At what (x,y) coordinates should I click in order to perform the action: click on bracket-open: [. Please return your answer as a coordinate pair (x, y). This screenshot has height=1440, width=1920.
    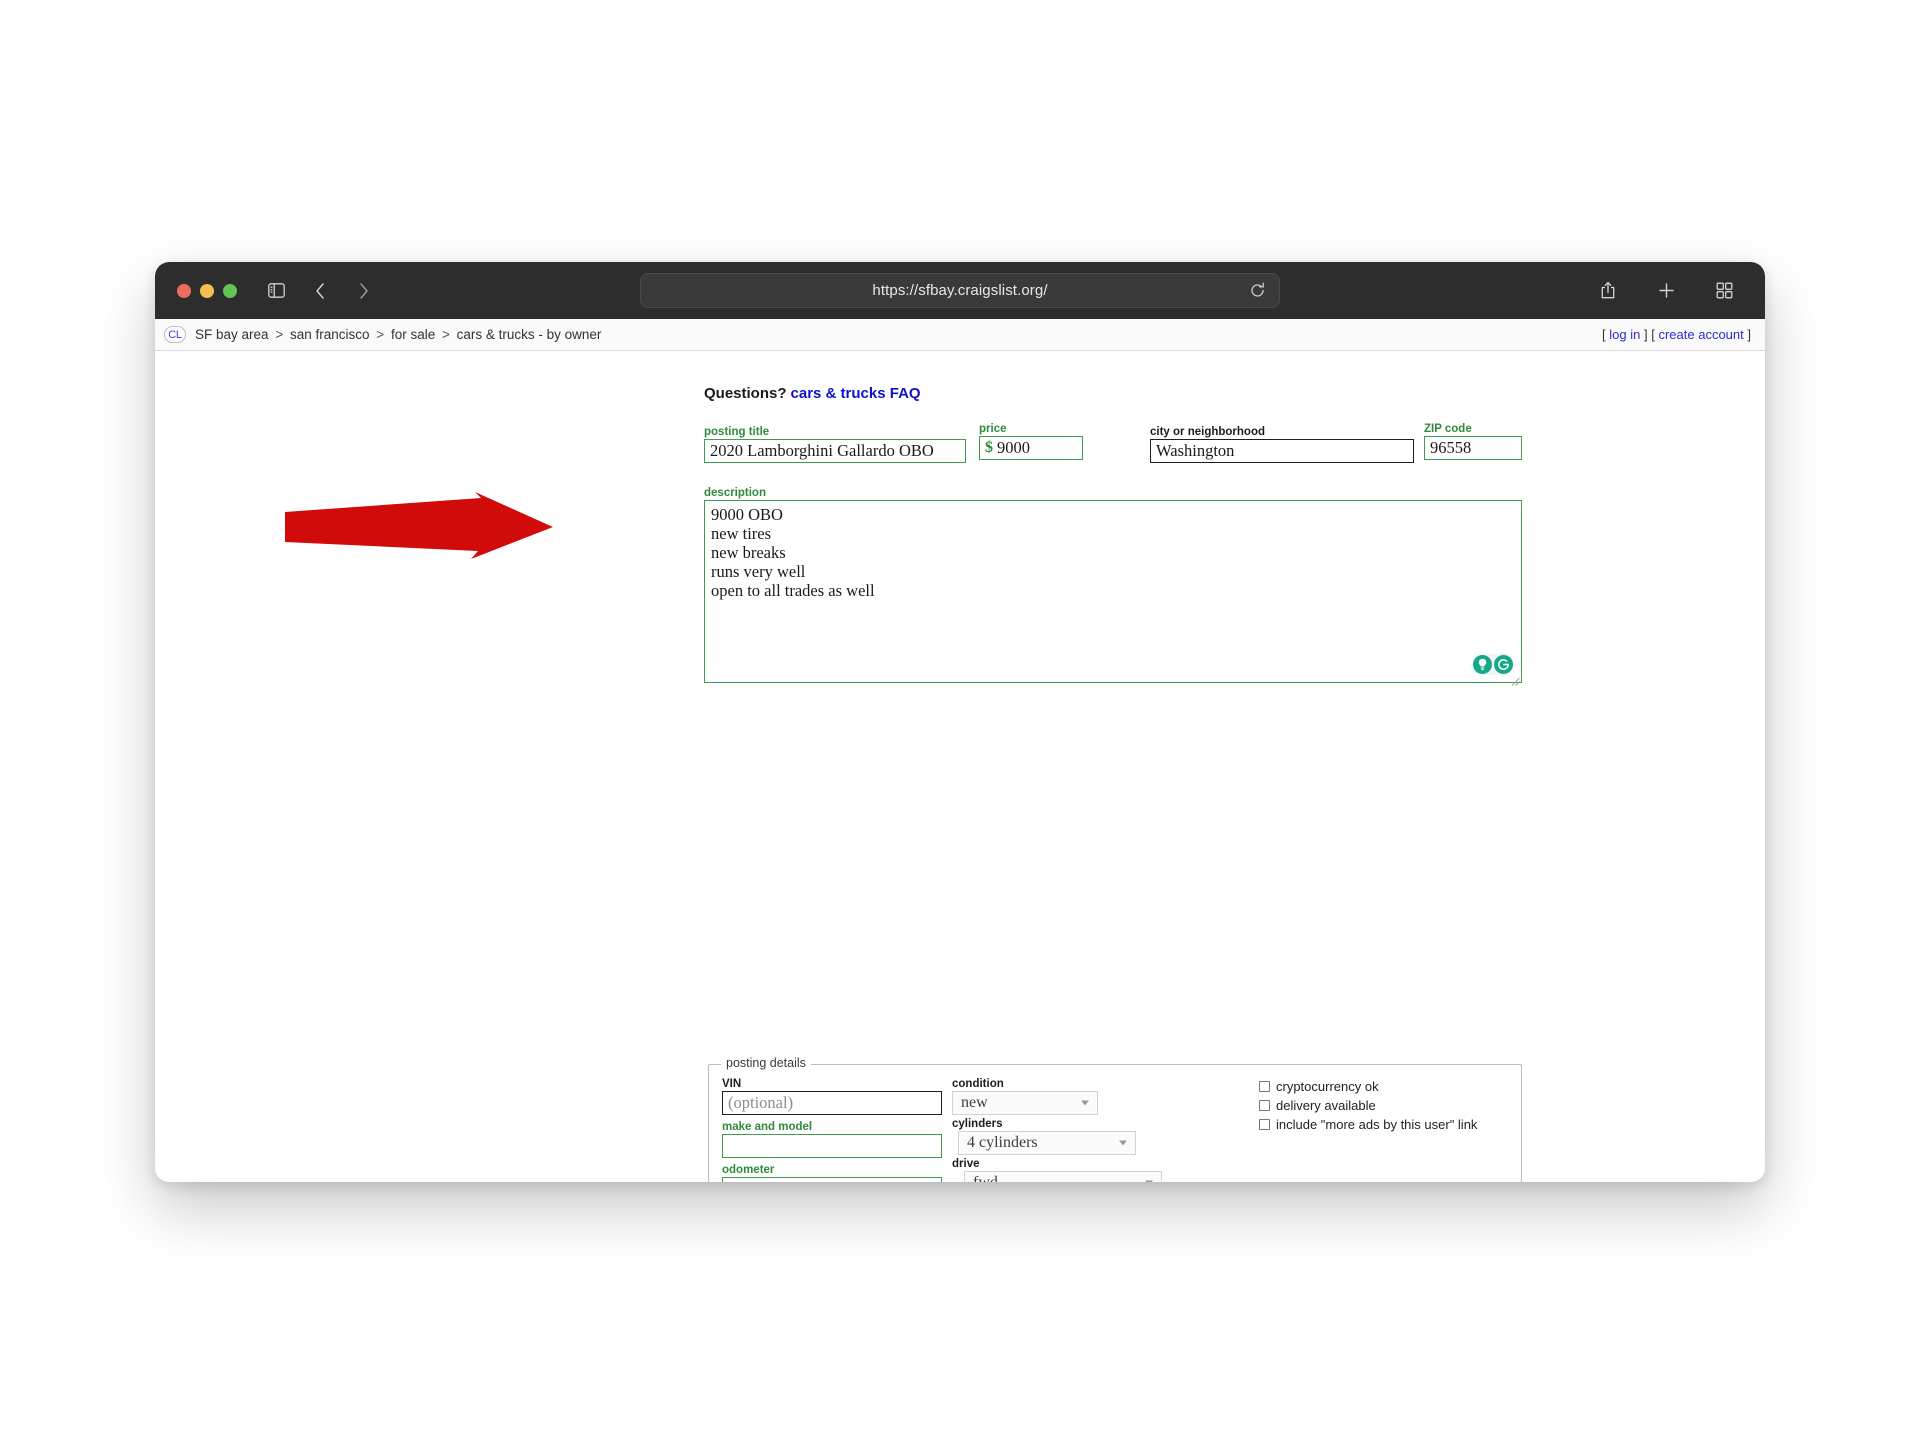
    Looking at the image, I should click on (1604, 334).